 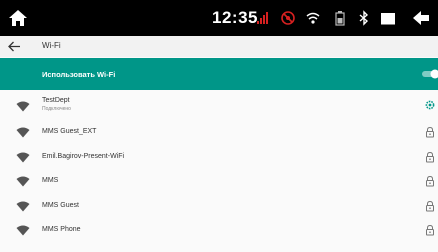 I want to click on network-row: MMS, so click(x=219, y=184).